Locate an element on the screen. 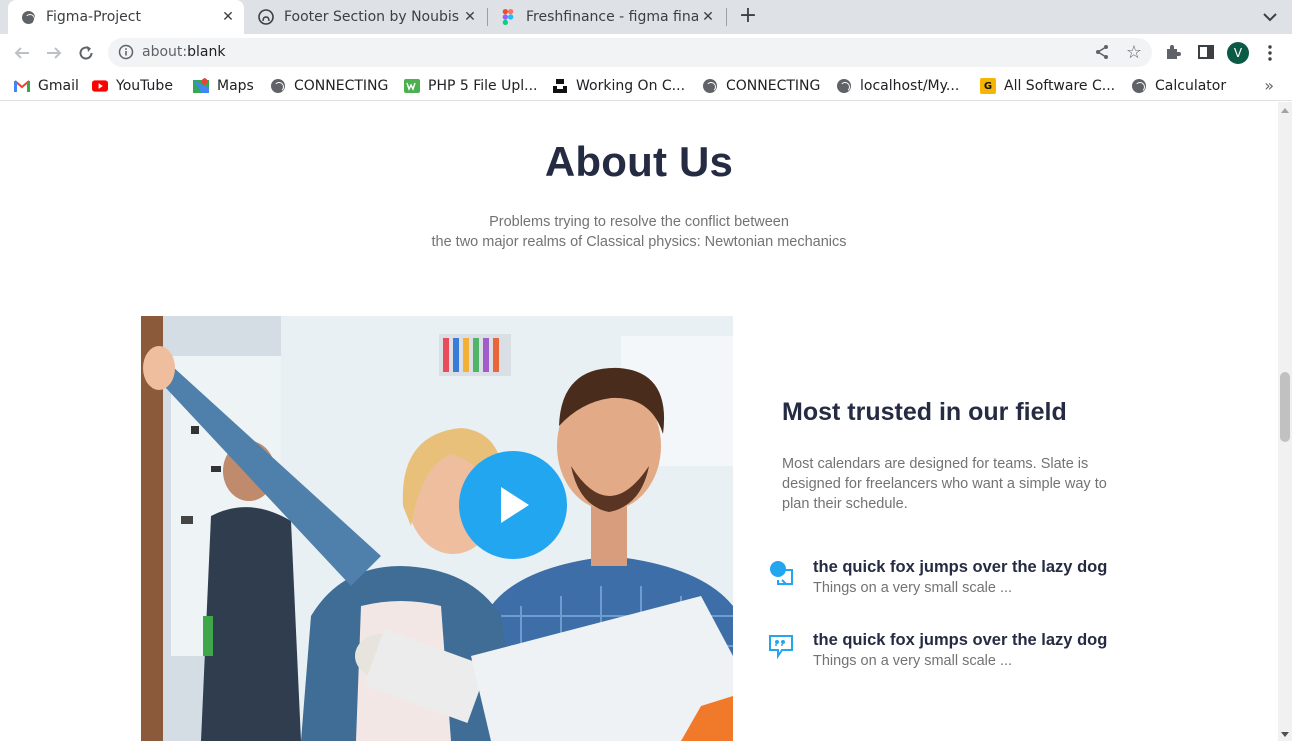 This screenshot has width=1292, height=741. reload-icon is located at coordinates (86, 53).